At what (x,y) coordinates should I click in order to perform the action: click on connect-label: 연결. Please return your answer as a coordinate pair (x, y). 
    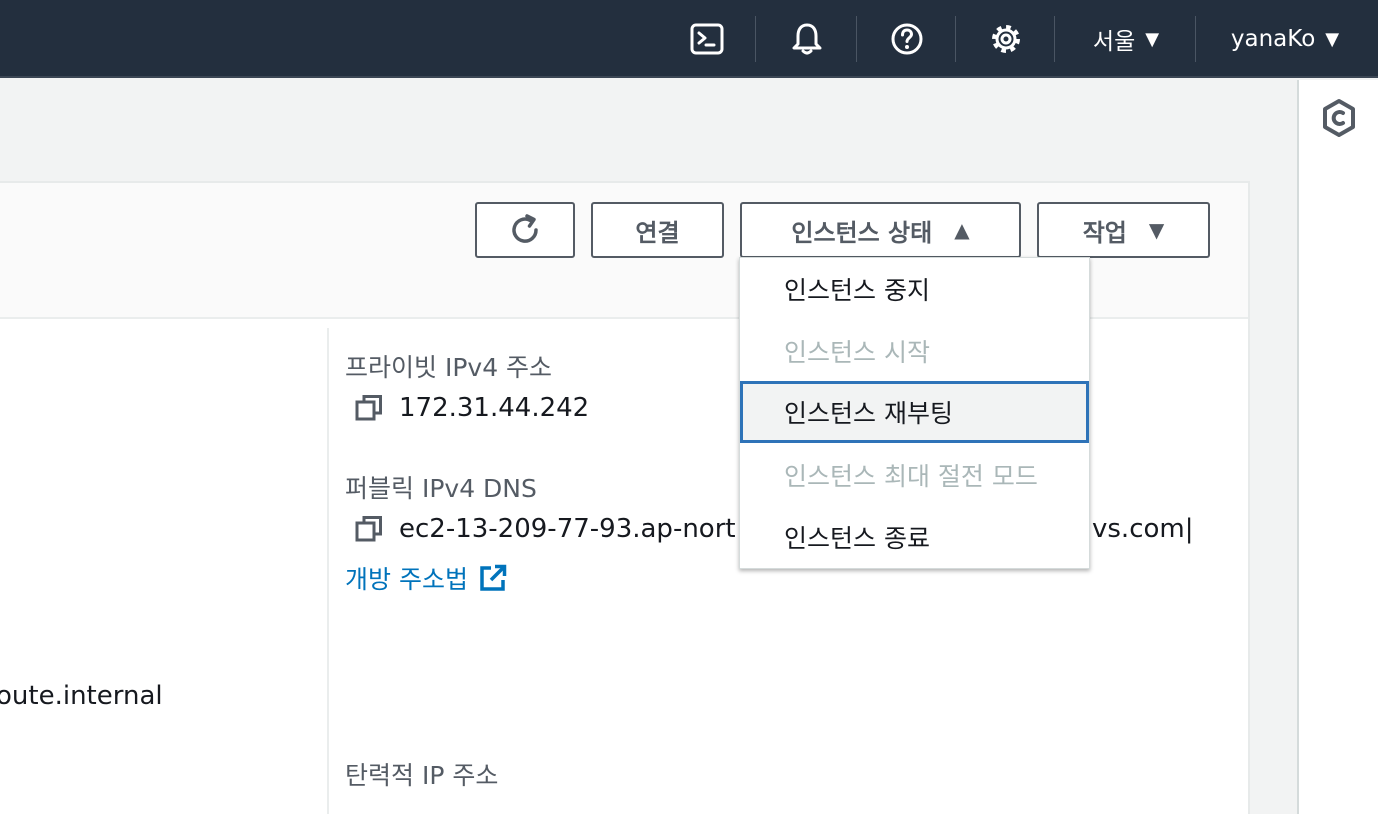
    Looking at the image, I should click on (657, 232).